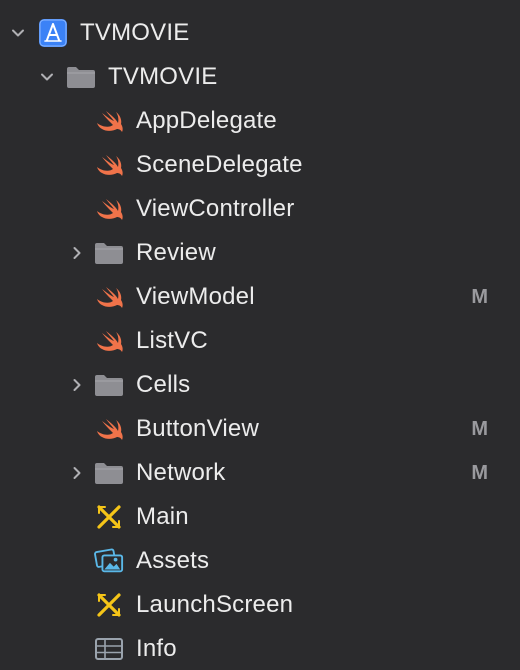 The height and width of the screenshot is (670, 520). I want to click on file-row: ButtonView M, so click(260, 429).